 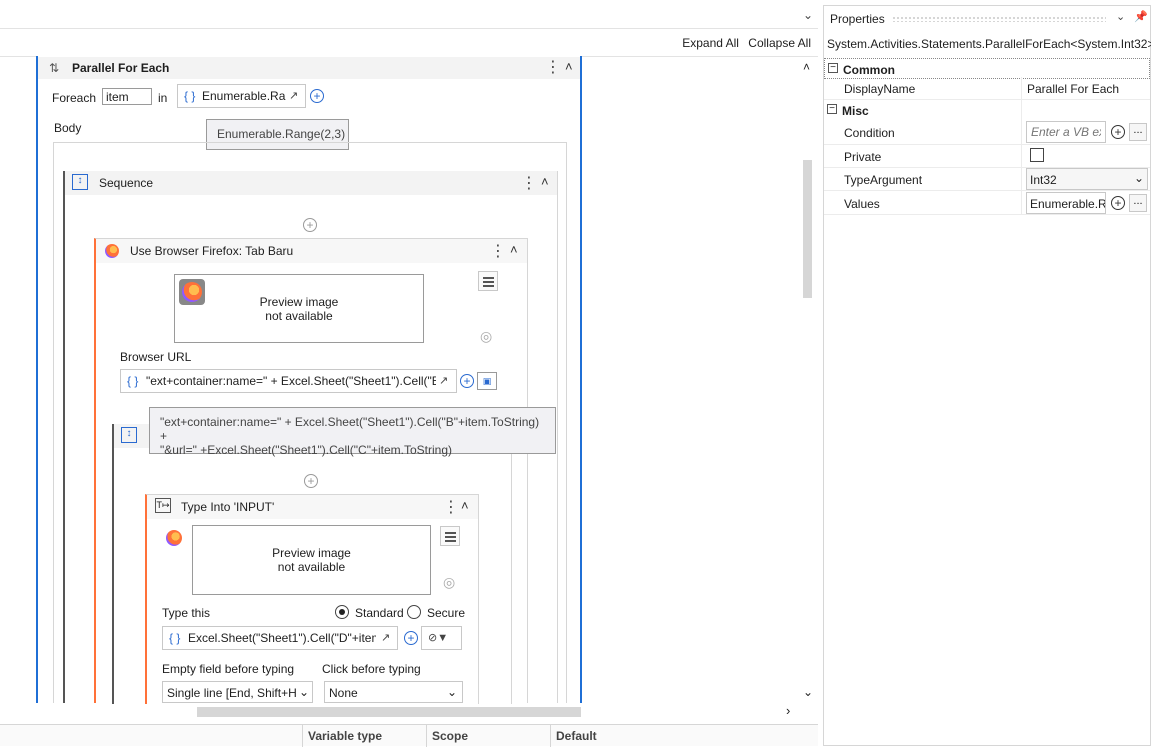 What do you see at coordinates (1073, 89) in the screenshot?
I see `property-value: Parallel For Each` at bounding box center [1073, 89].